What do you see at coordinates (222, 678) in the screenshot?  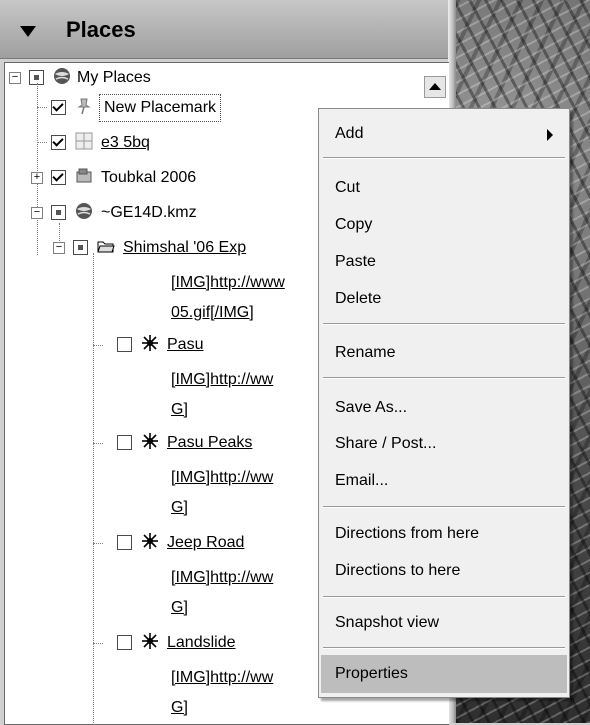 I see `landslide-description-line1: [IMG]http://ww` at bounding box center [222, 678].